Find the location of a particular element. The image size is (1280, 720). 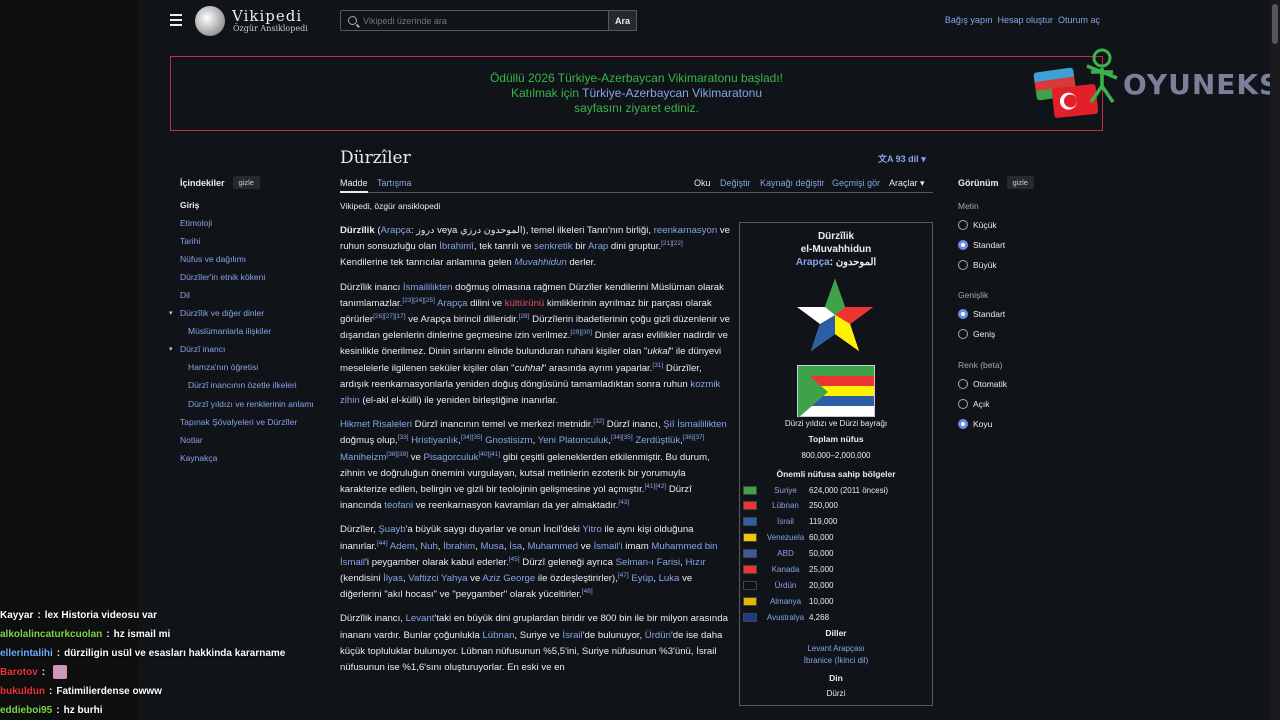

scrollbar is located at coordinates (1275, 360).